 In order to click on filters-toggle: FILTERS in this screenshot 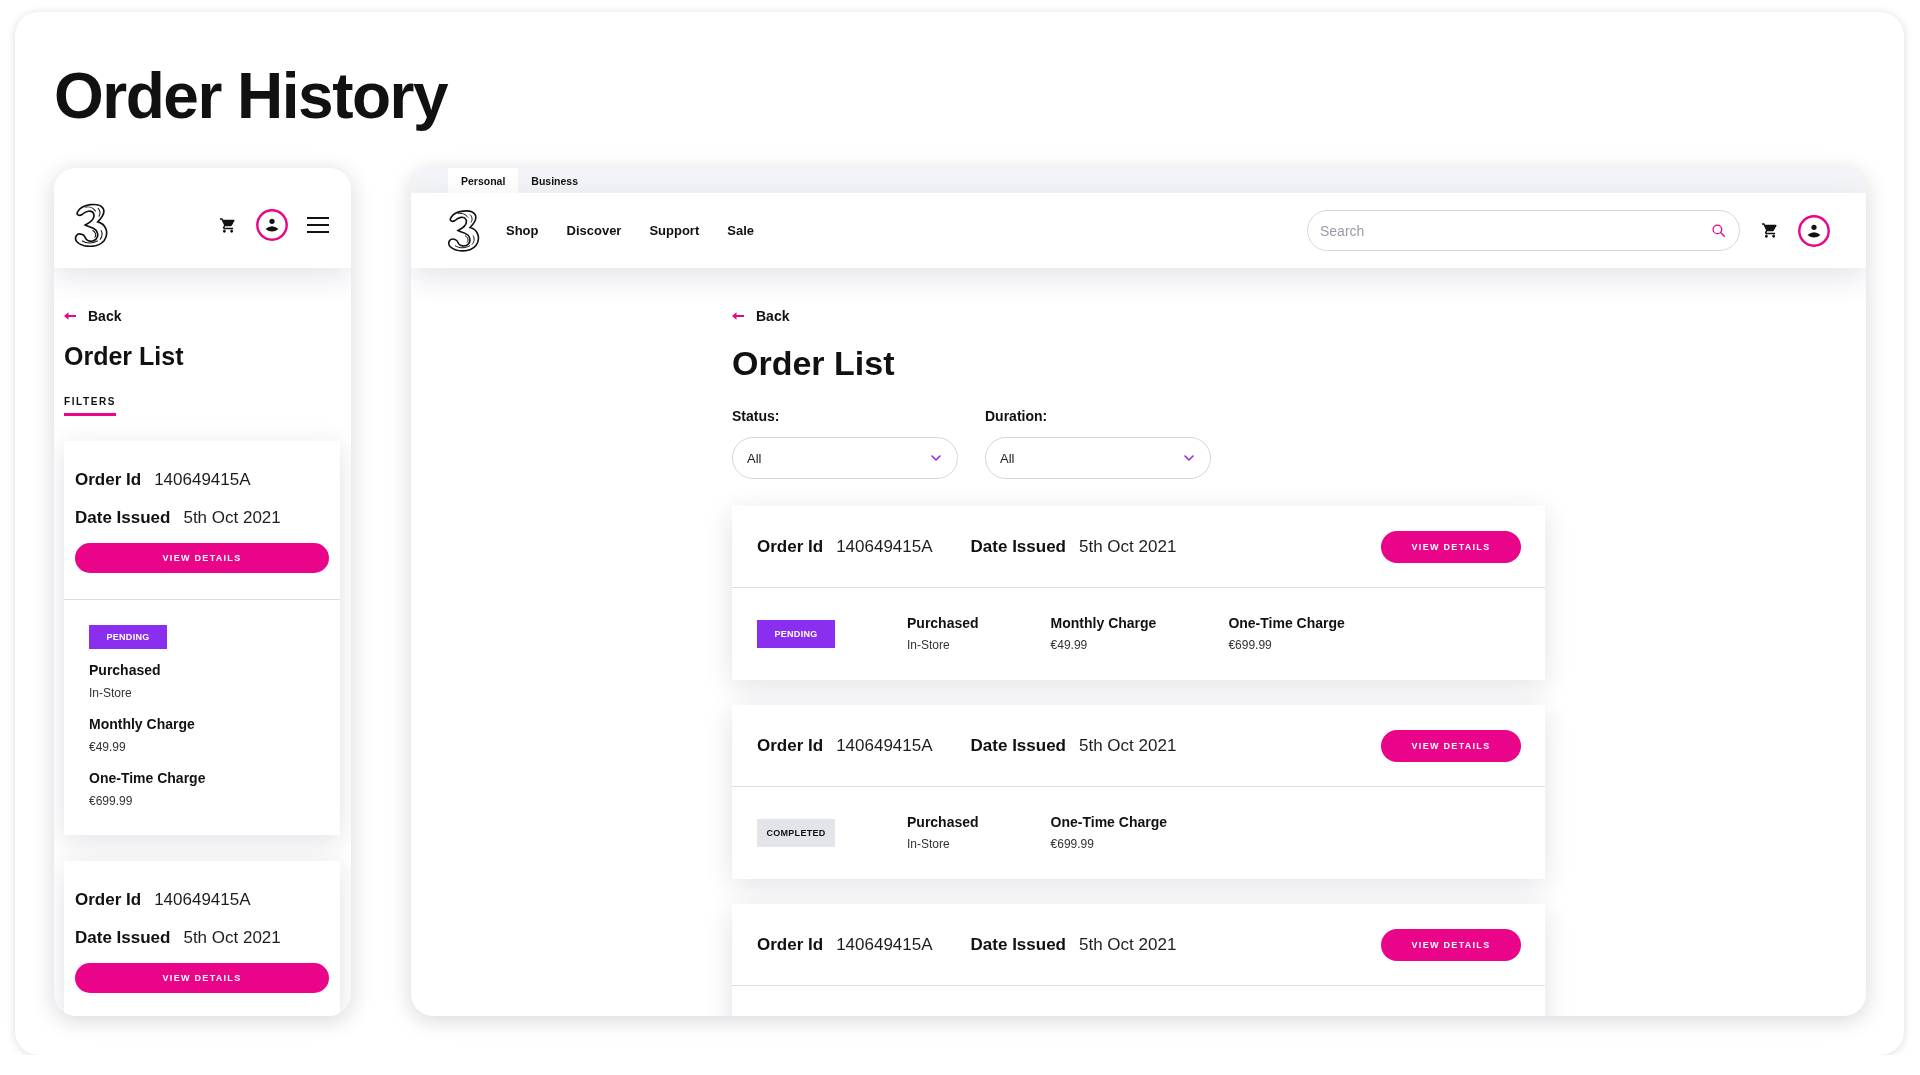, I will do `click(90, 405)`.